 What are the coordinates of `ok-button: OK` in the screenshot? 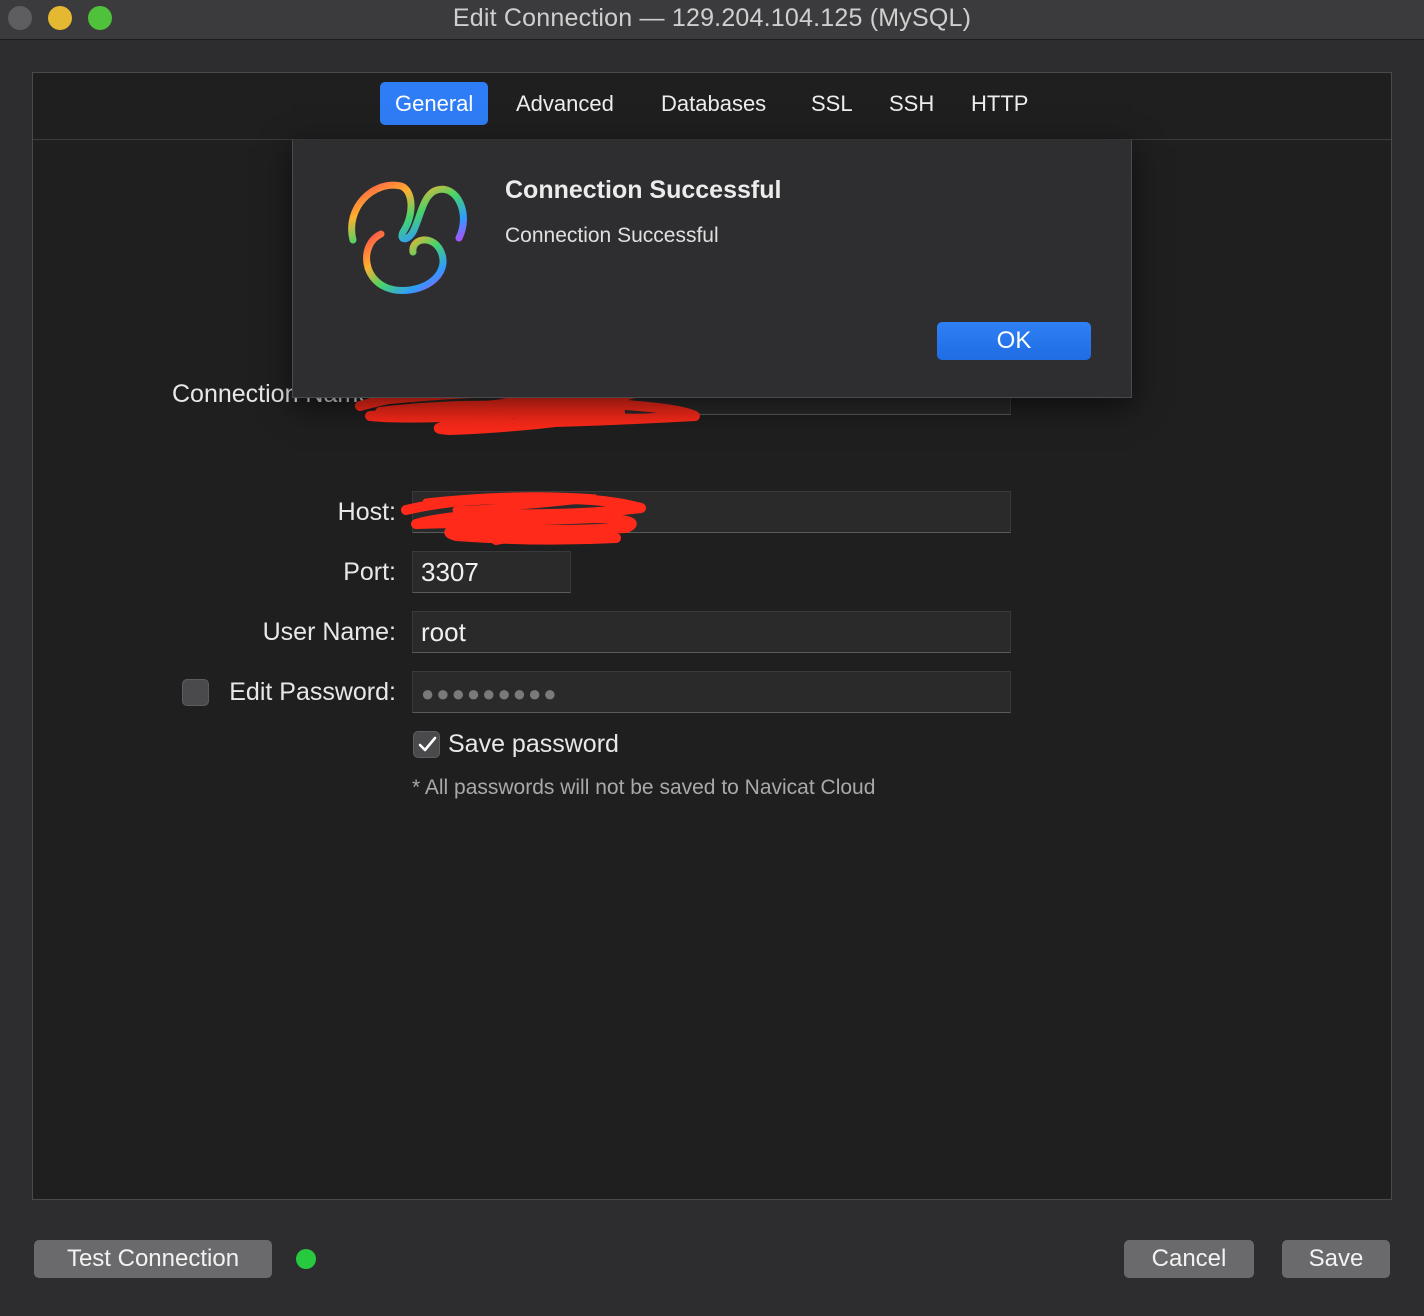 It's located at (1014, 341).